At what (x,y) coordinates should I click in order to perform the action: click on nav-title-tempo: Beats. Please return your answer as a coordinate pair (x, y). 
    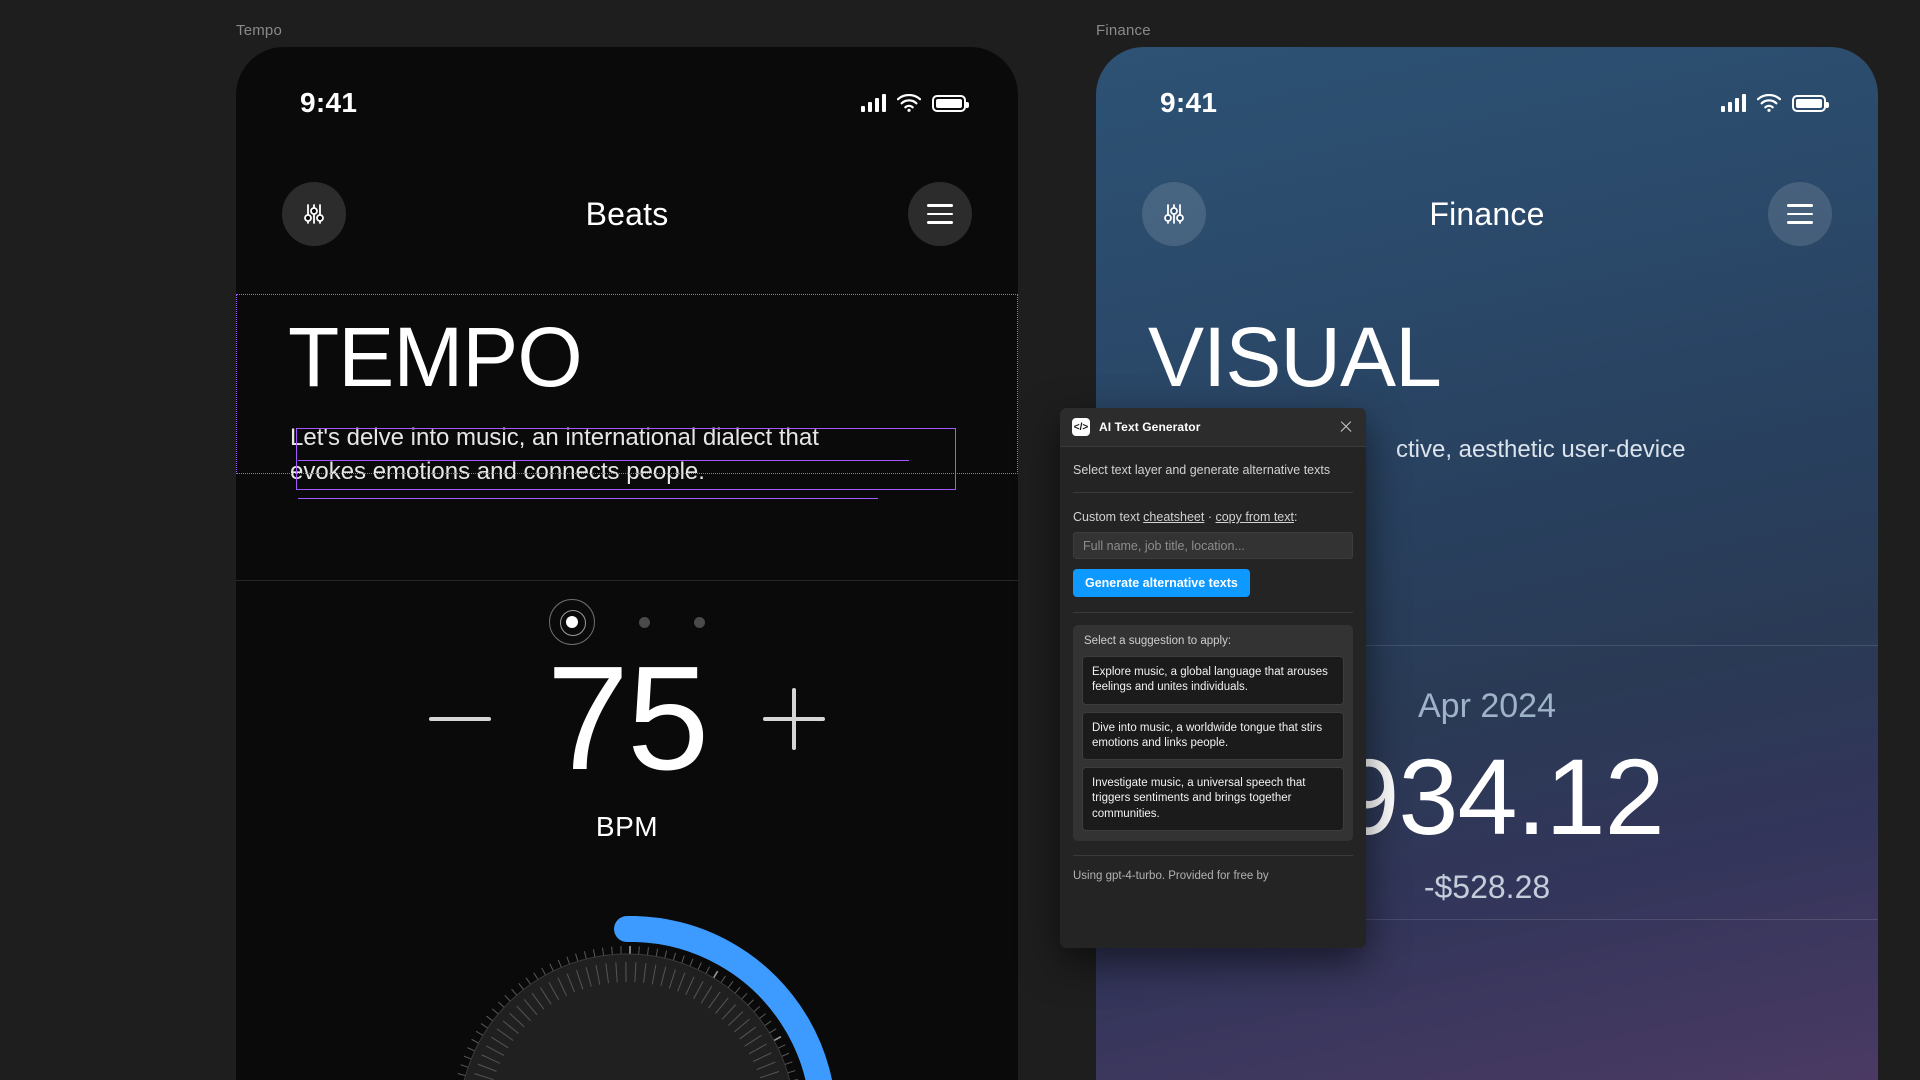
    Looking at the image, I should click on (627, 213).